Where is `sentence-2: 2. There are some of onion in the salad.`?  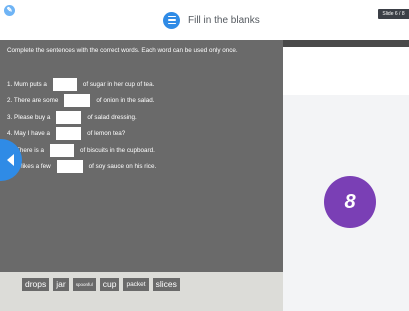
sentence-2: 2. There are some of onion in the salad. is located at coordinates (81, 101).